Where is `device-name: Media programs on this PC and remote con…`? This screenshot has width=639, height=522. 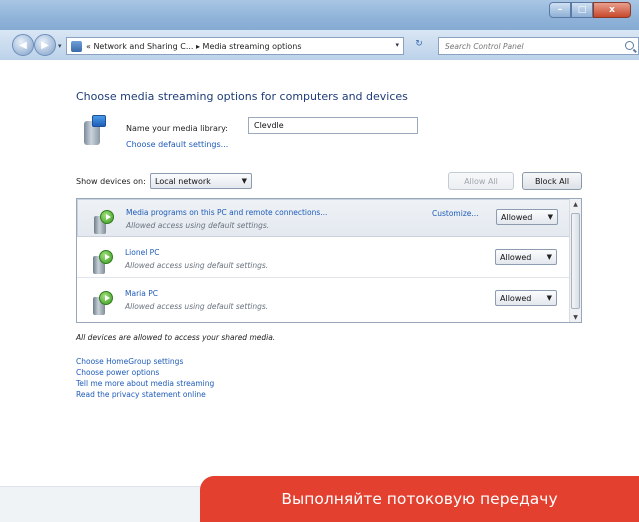 device-name: Media programs on this PC and remote con… is located at coordinates (226, 212).